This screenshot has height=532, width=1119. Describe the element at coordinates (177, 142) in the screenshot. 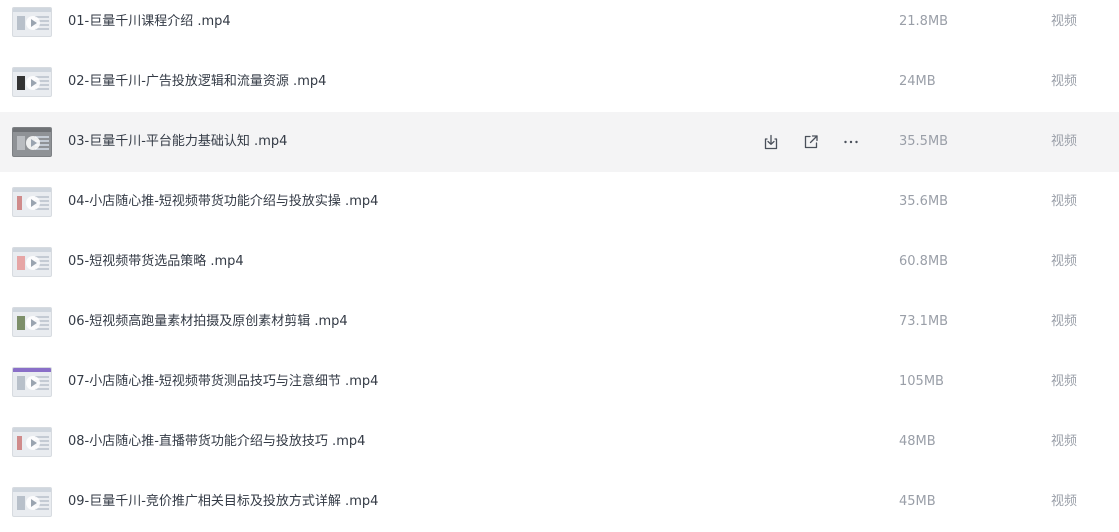

I see `file-name: 03-巨量千川-平台能力基础认知 .mp4` at that location.